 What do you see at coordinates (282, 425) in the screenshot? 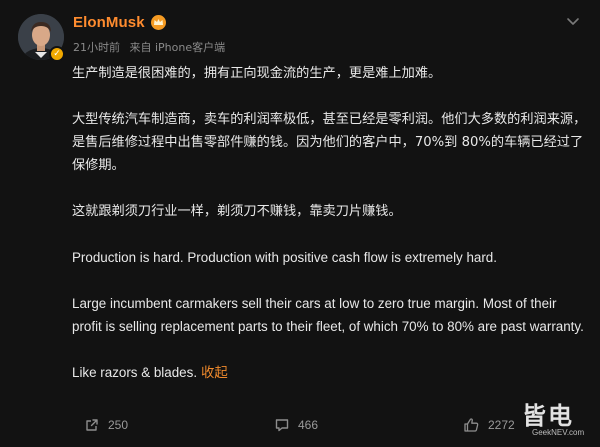
I see `comment-icon` at bounding box center [282, 425].